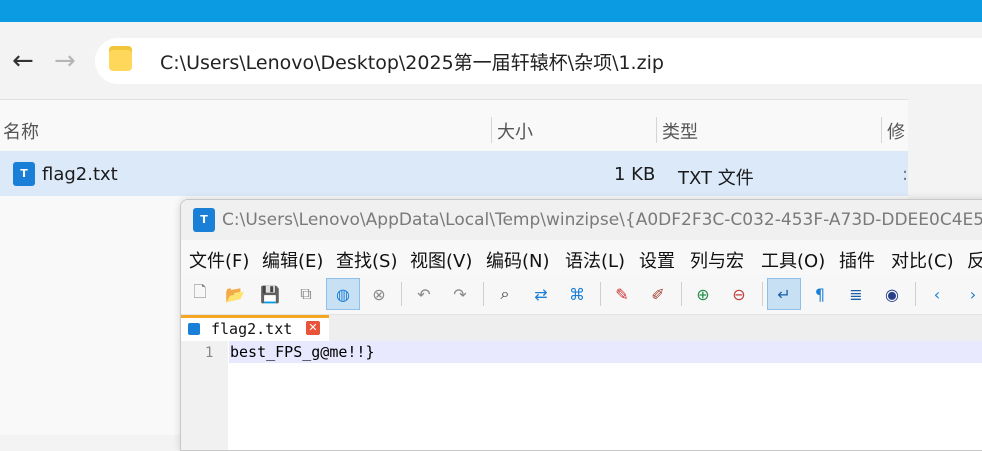 The image size is (982, 451). Describe the element at coordinates (235, 294) in the screenshot. I see `open-file-icon: 📂` at that location.